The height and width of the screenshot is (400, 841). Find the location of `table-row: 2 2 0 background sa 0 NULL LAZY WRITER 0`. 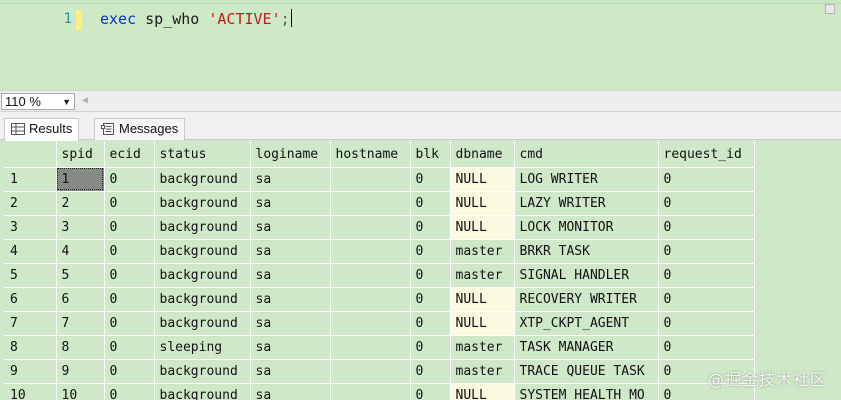

table-row: 2 2 0 background sa 0 NULL LAZY WRITER 0 is located at coordinates (379, 203).